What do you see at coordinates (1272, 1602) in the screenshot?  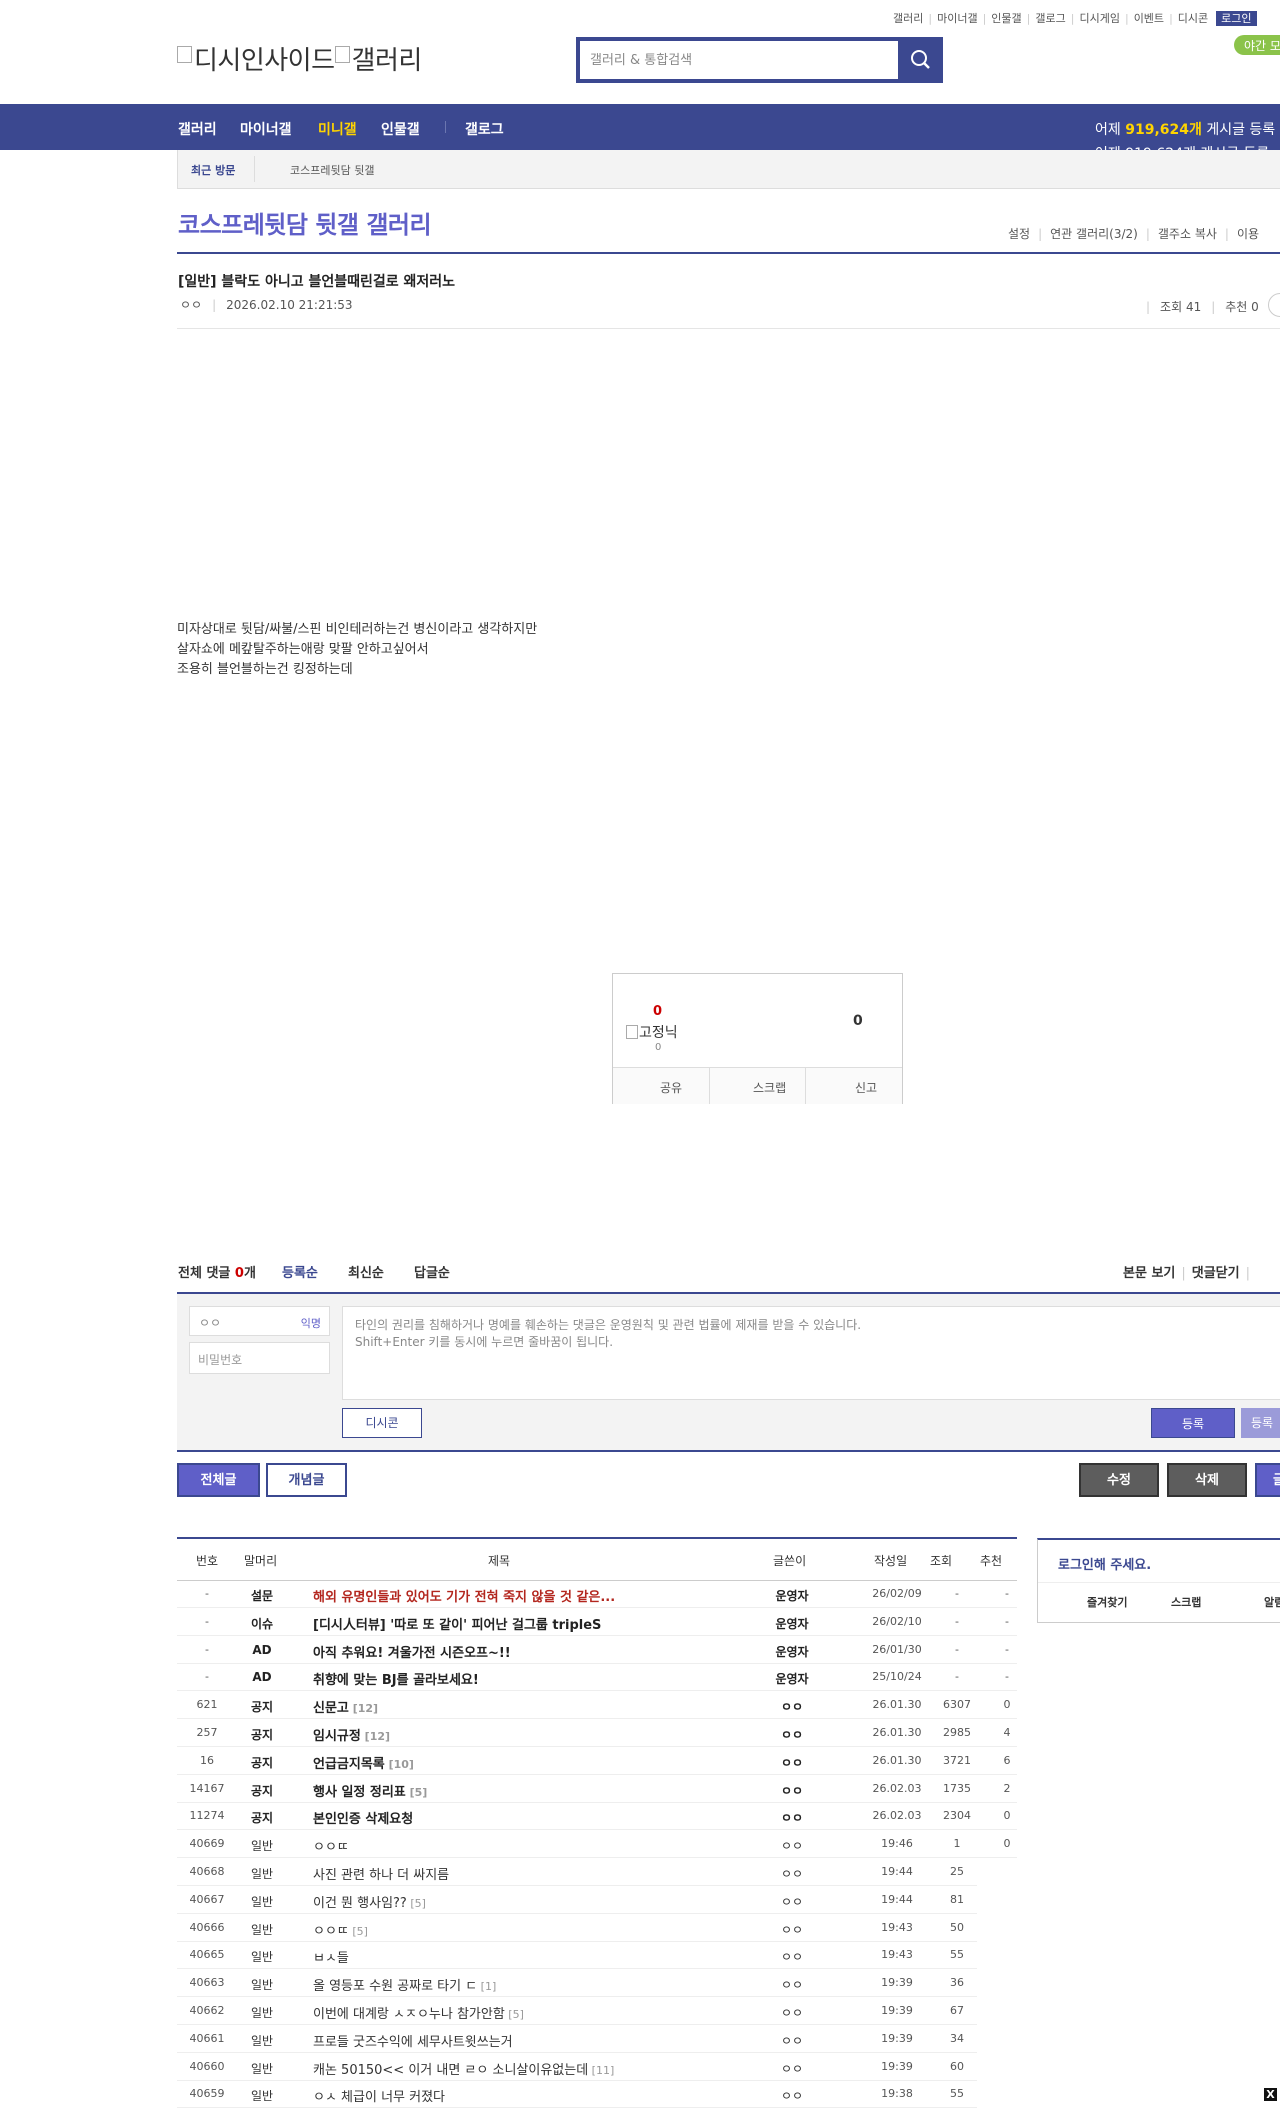 I see `alarm-link: 알림` at bounding box center [1272, 1602].